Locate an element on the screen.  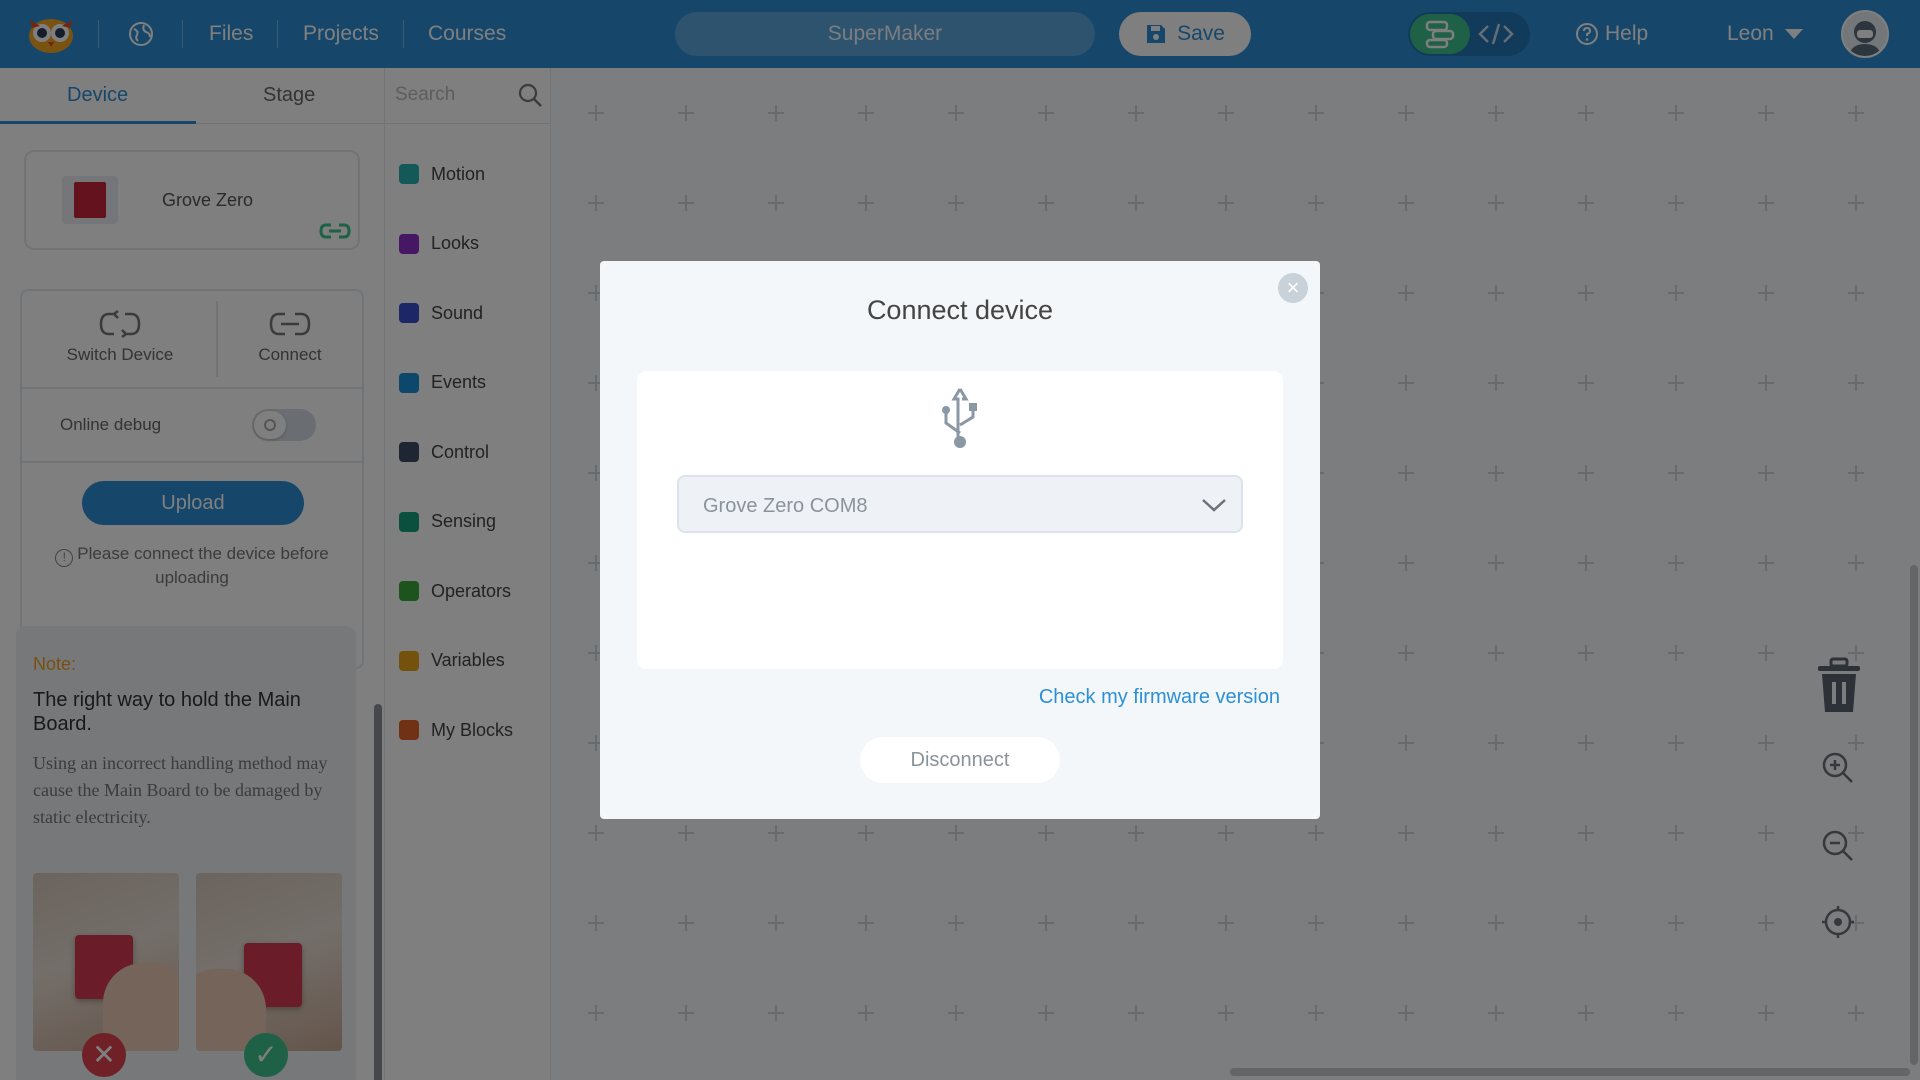
port-select-value: Grove Zero COM8 is located at coordinates (785, 506).